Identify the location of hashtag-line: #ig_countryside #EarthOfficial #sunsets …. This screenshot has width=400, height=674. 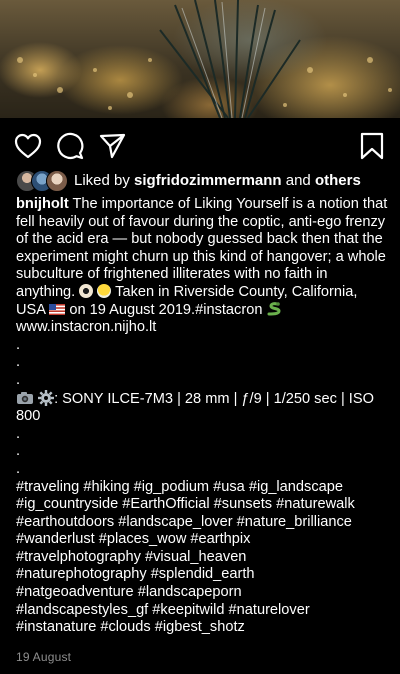
(202, 505).